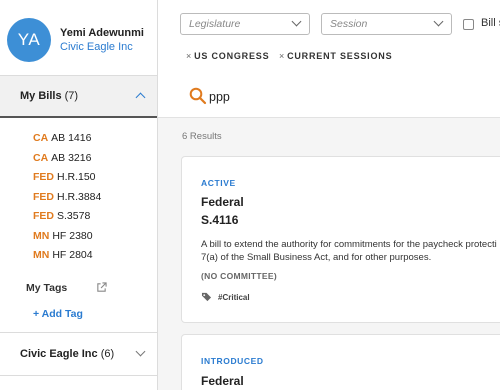  Describe the element at coordinates (490, 23) in the screenshot. I see `checkbox-label: Bill s` at that location.